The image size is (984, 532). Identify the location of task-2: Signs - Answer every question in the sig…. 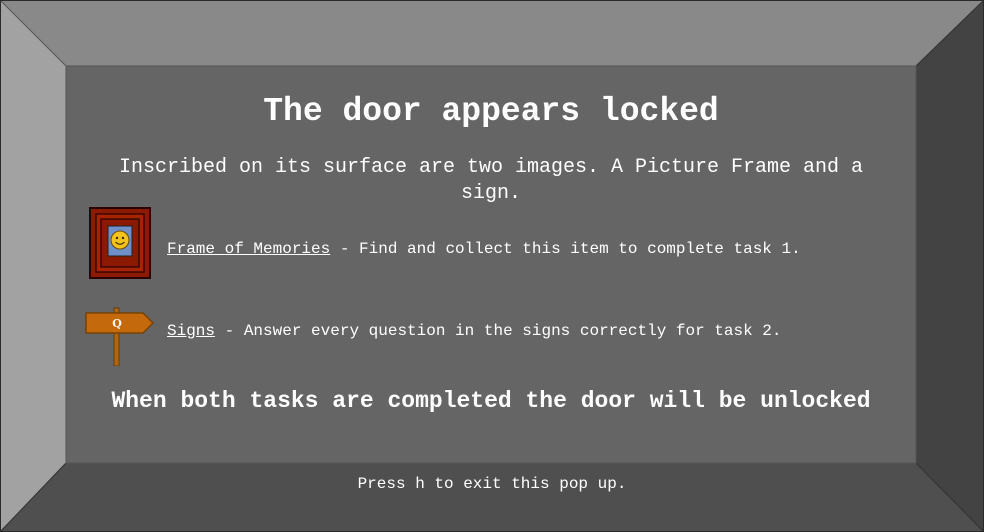
(474, 331).